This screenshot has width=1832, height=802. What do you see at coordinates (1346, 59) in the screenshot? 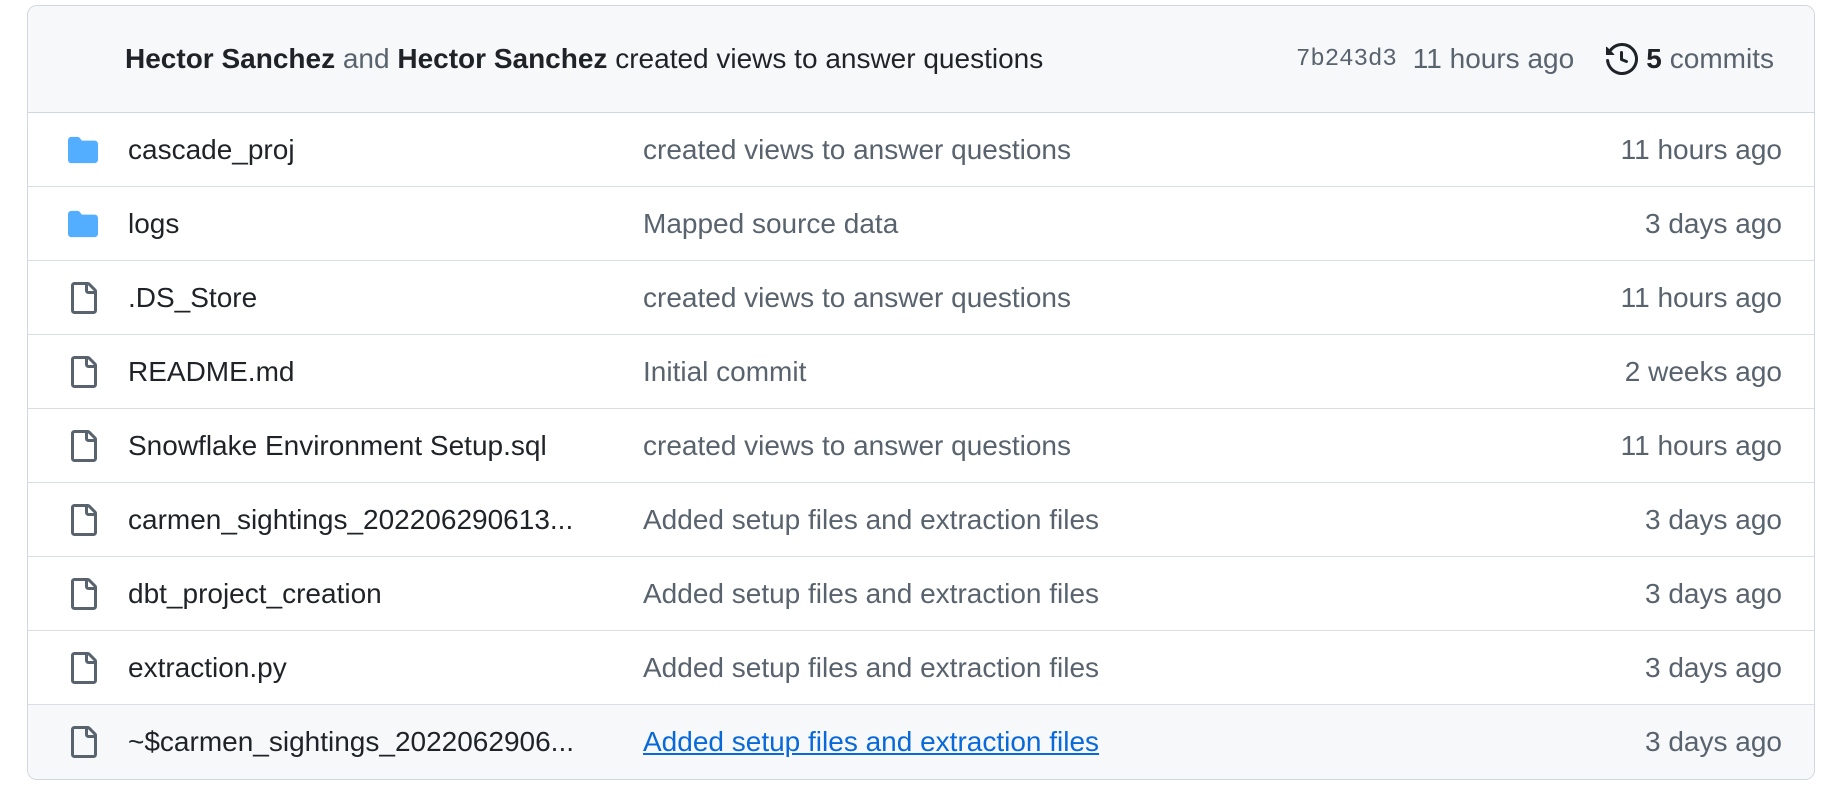
I see `commit-sha-link: 7b243d3` at bounding box center [1346, 59].